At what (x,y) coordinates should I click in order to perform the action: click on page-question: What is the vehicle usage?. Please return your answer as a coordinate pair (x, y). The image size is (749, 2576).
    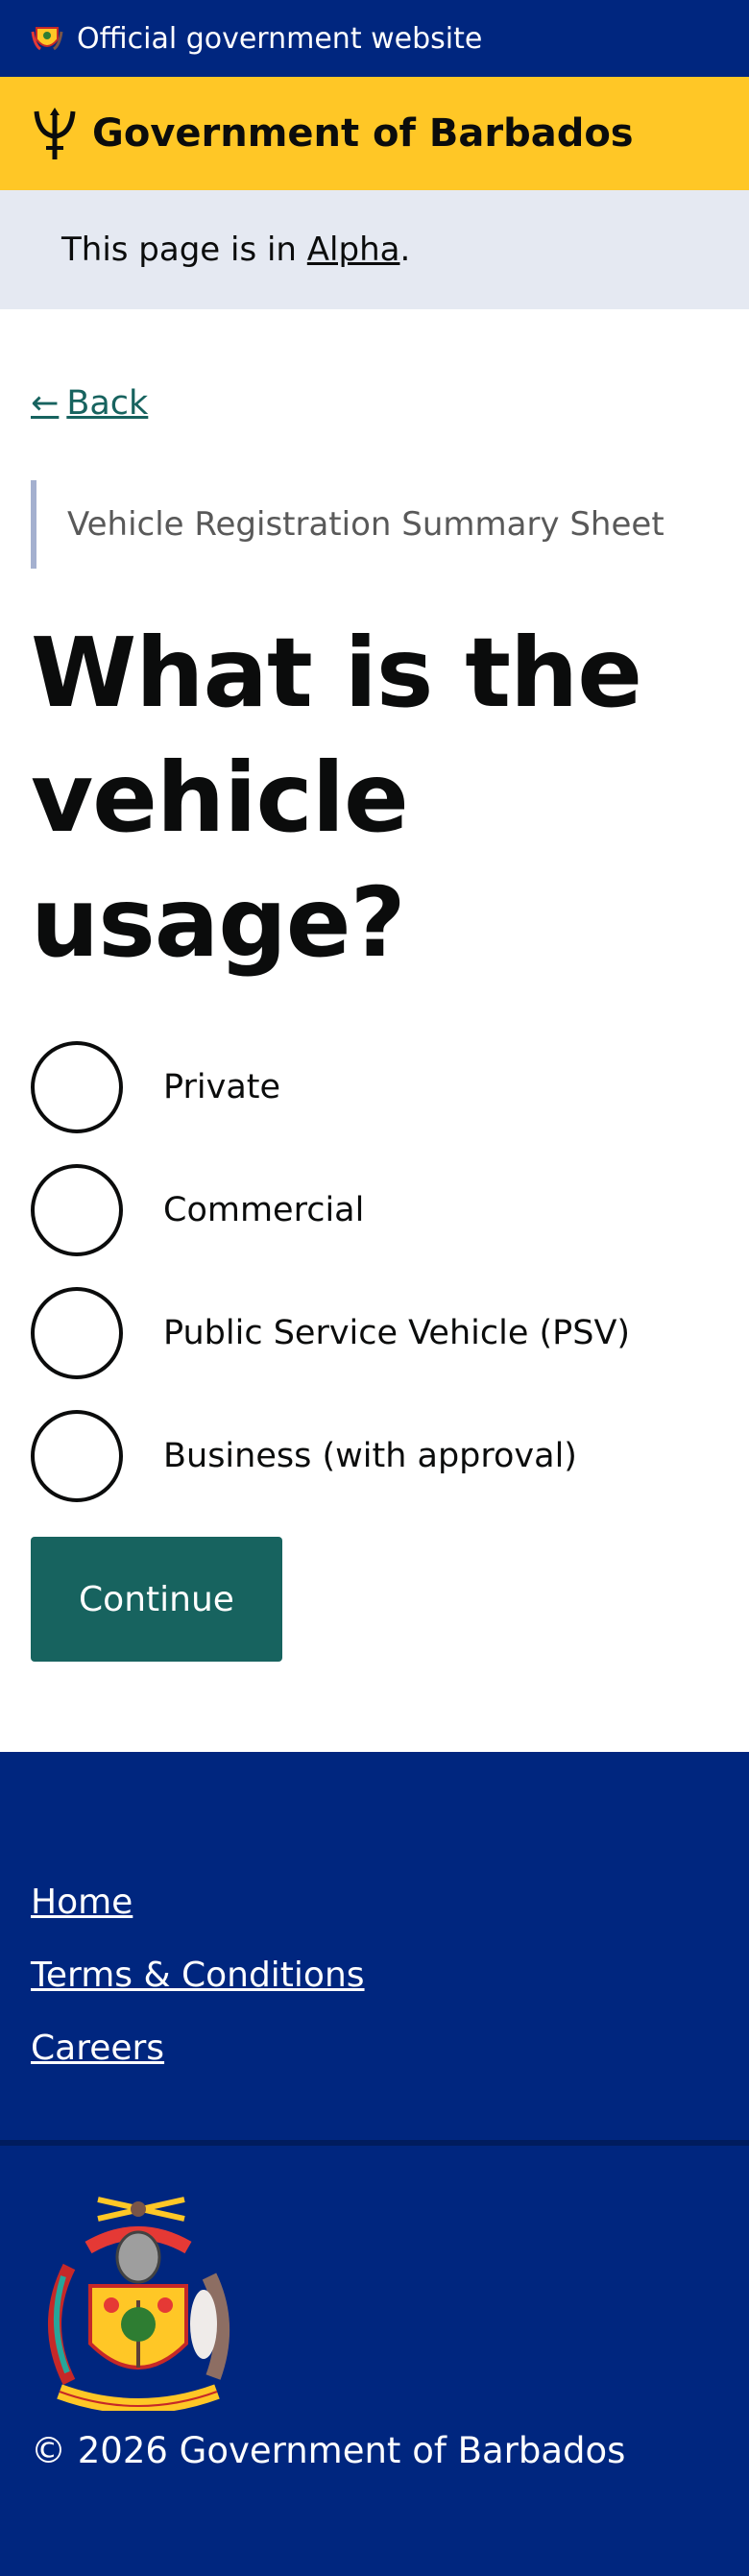
    Looking at the image, I should click on (337, 798).